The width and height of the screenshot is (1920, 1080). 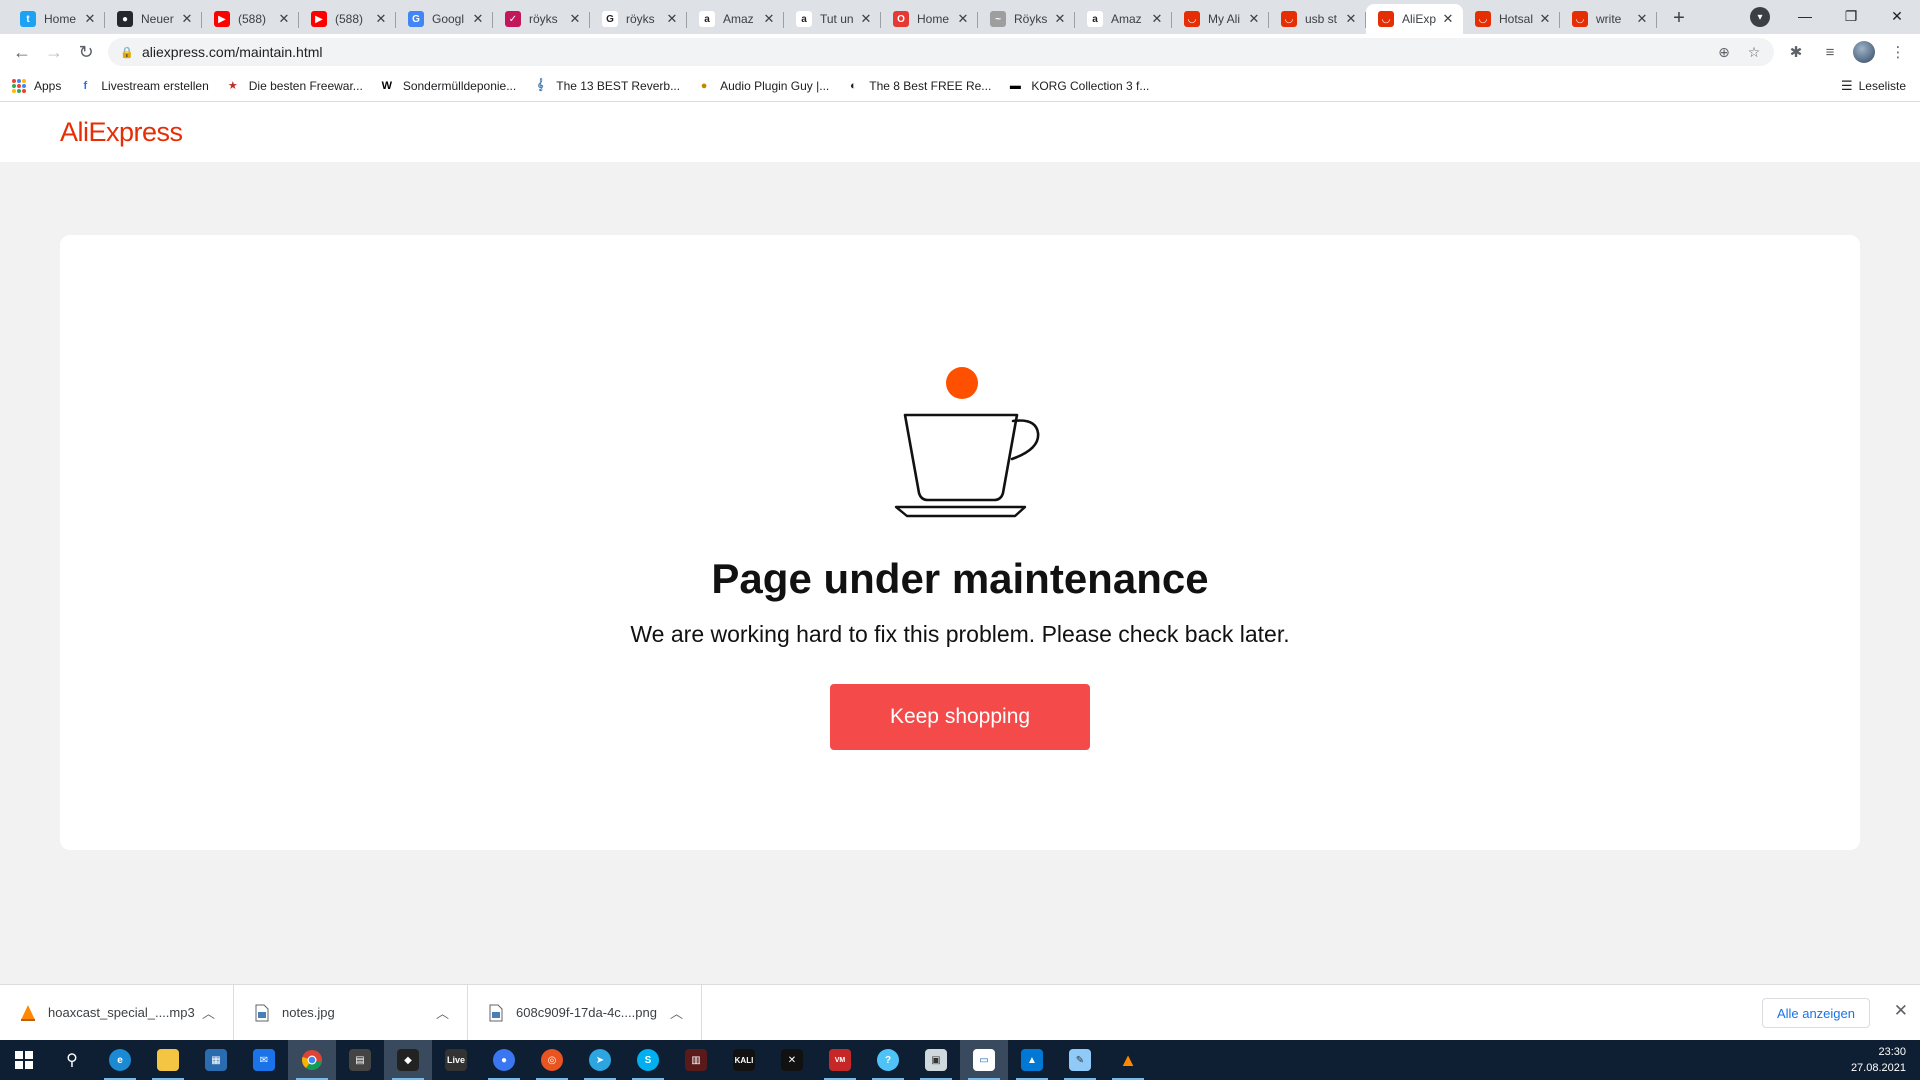 I want to click on tab-16: ◡ write ✕, so click(x=1608, y=19).